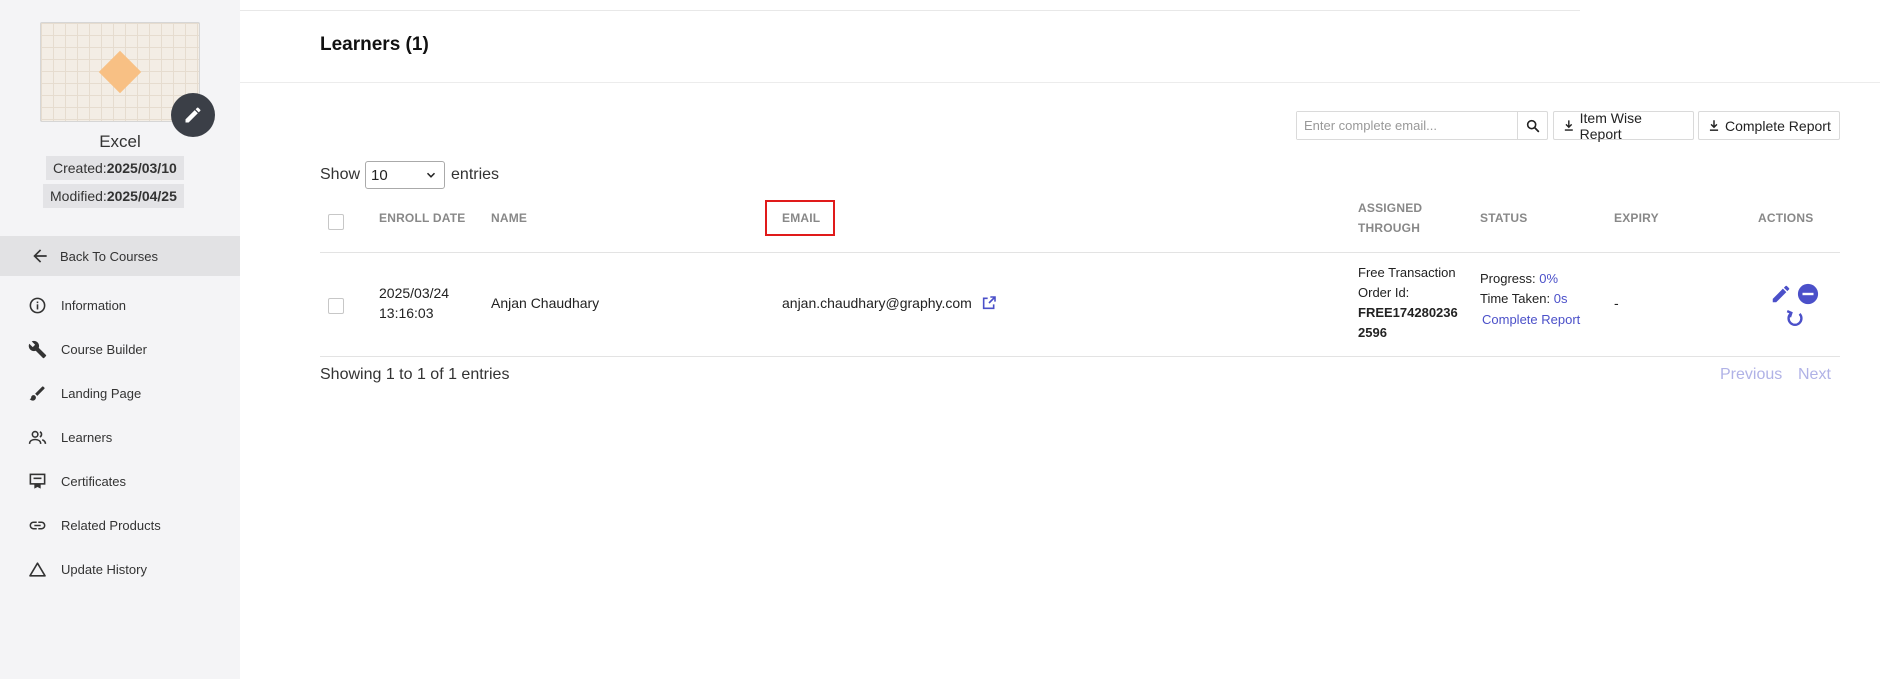 The image size is (1880, 679). What do you see at coordinates (1390, 208) in the screenshot?
I see `col-assigned-line1: ASSIGNED` at bounding box center [1390, 208].